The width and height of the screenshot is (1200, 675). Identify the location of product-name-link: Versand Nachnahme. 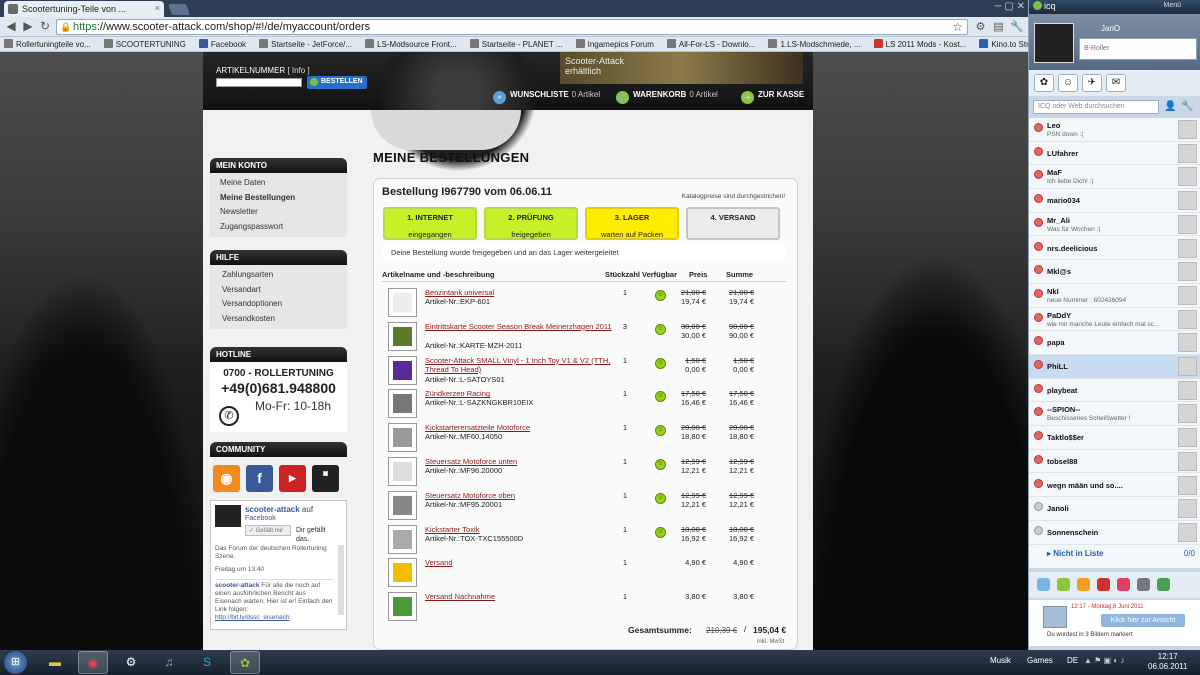
(519, 596).